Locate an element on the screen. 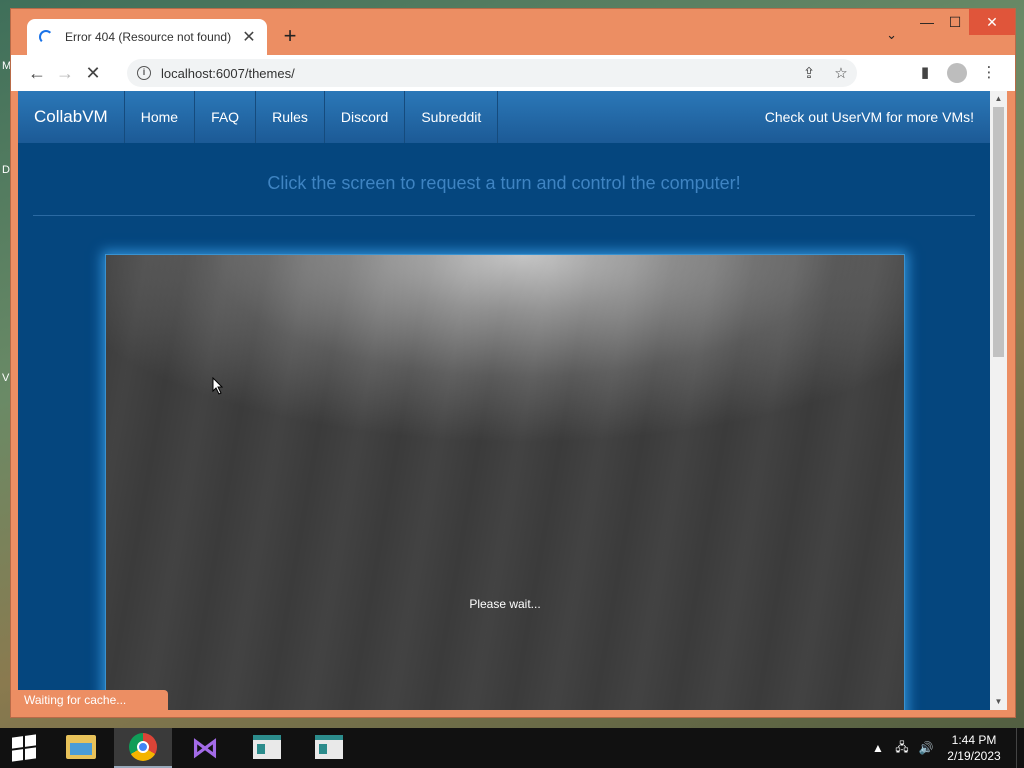  start-button is located at coordinates (24, 748).